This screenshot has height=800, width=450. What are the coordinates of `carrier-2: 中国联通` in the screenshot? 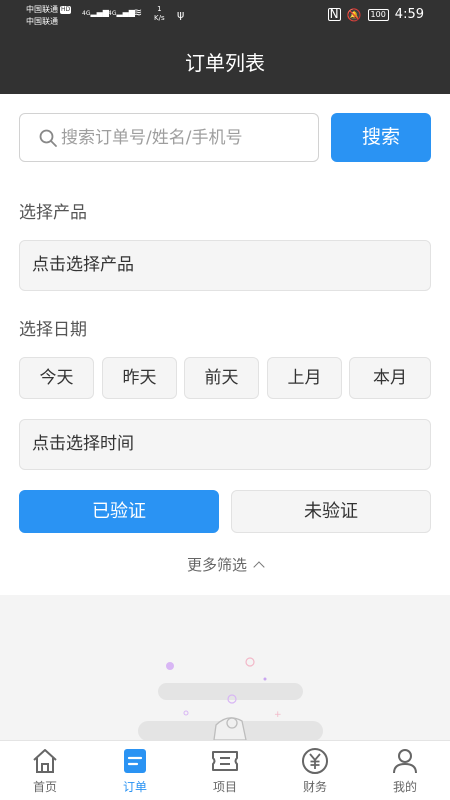 It's located at (42, 21).